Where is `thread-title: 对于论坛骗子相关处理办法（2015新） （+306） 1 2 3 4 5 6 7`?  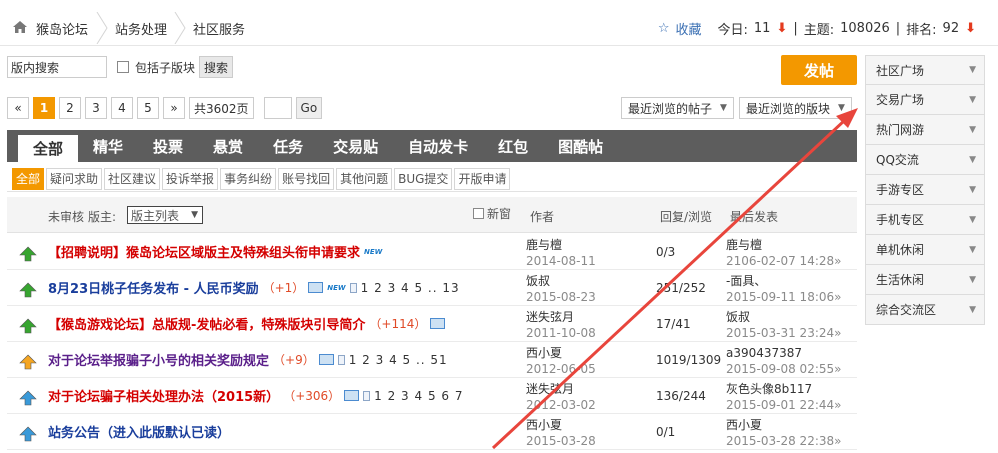 thread-title: 对于论坛骗子相关处理办法（2015新） （+306） 1 2 3 4 5 6 7 is located at coordinates (256, 396).